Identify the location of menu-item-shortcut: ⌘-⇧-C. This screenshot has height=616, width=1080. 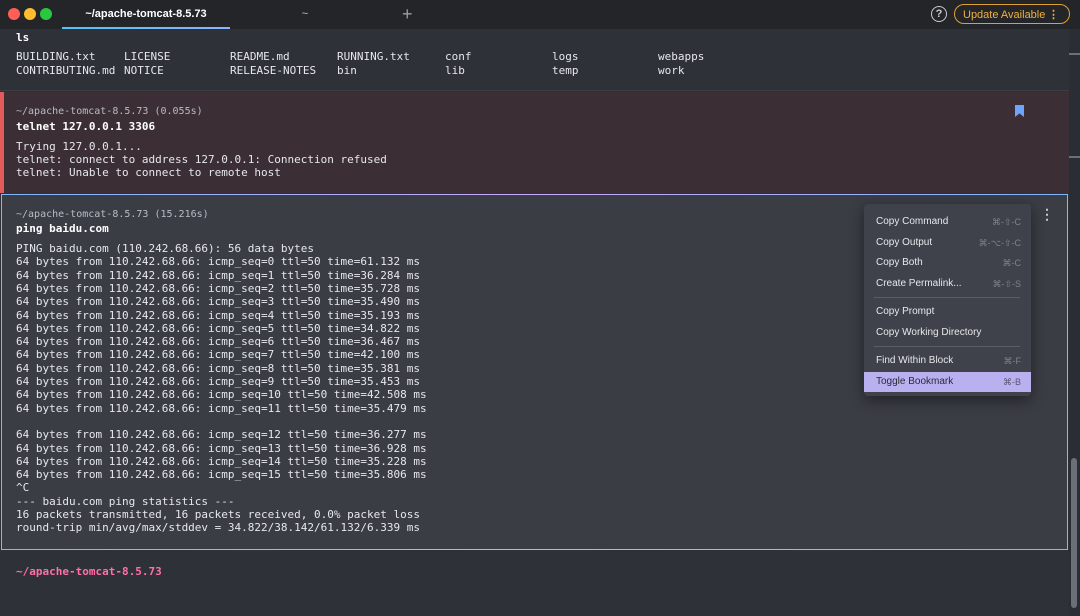
(1006, 222).